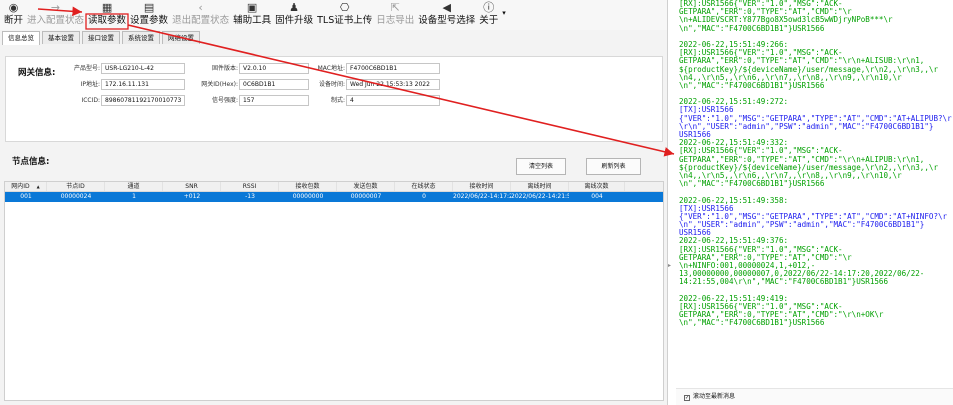 Image resolution: width=953 pixels, height=405 pixels. What do you see at coordinates (134, 196) in the screenshot?
I see `table-cell: 1` at bounding box center [134, 196].